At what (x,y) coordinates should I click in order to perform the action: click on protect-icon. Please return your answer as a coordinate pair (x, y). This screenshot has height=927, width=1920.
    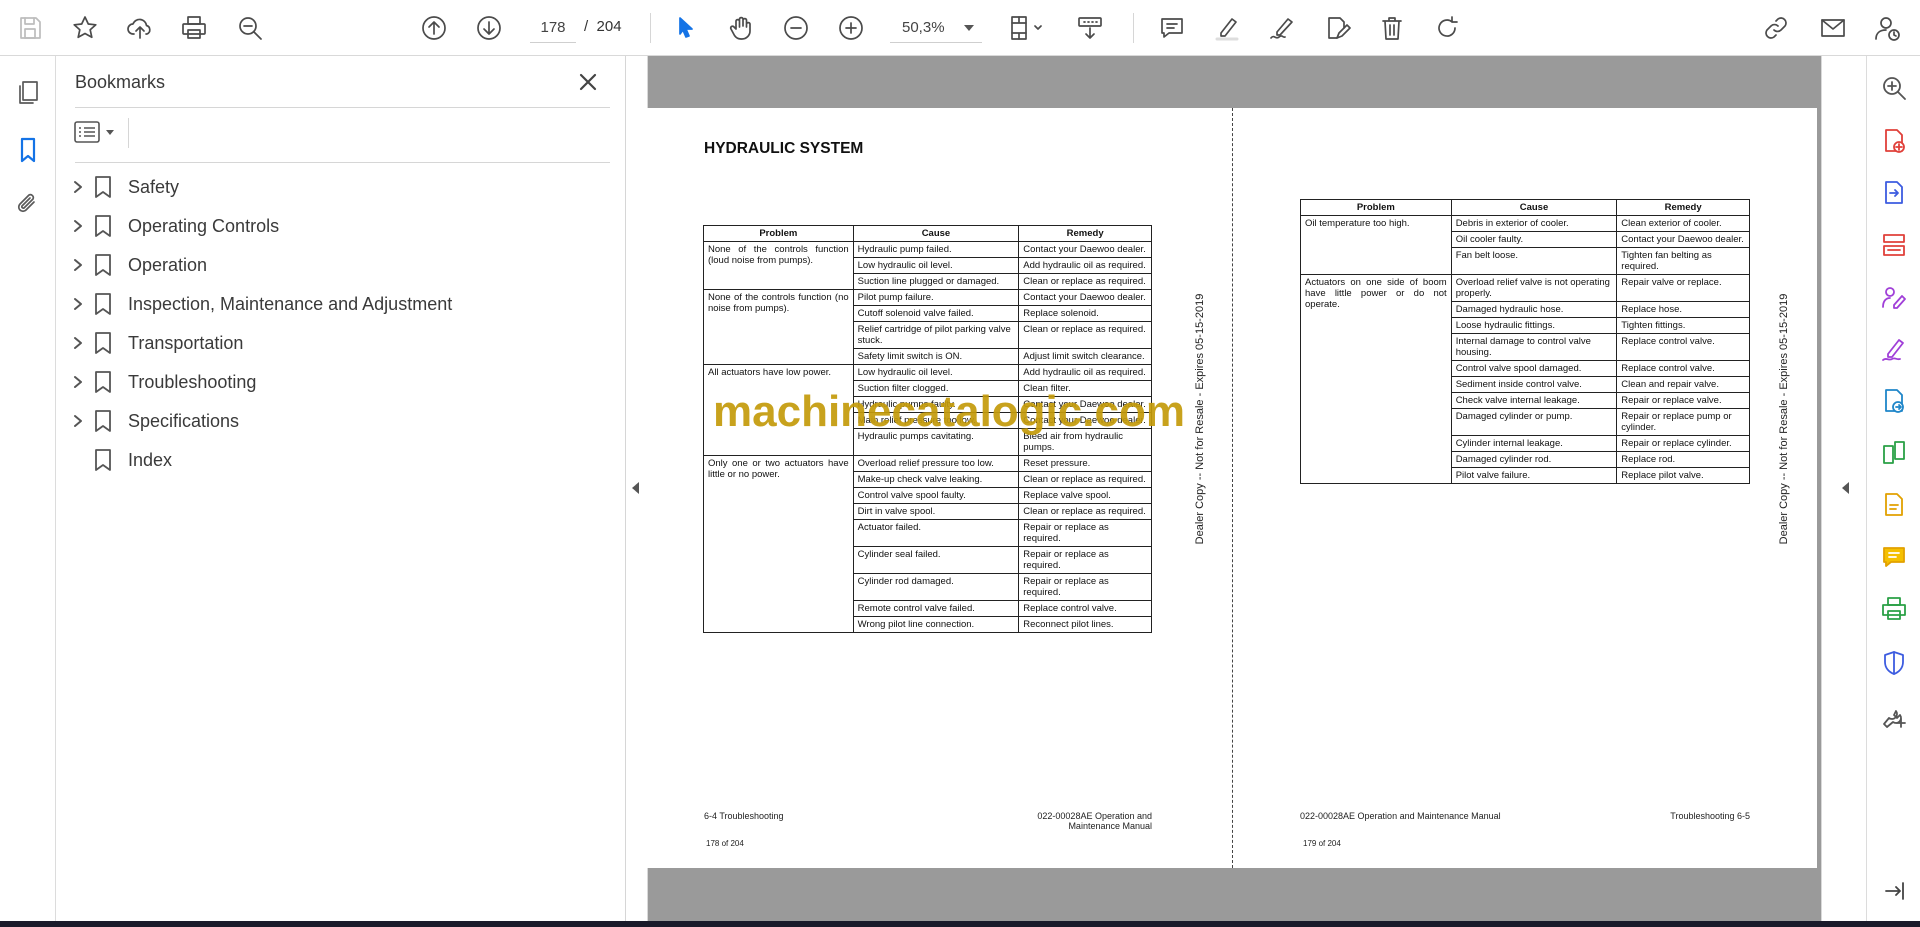
    Looking at the image, I should click on (1894, 663).